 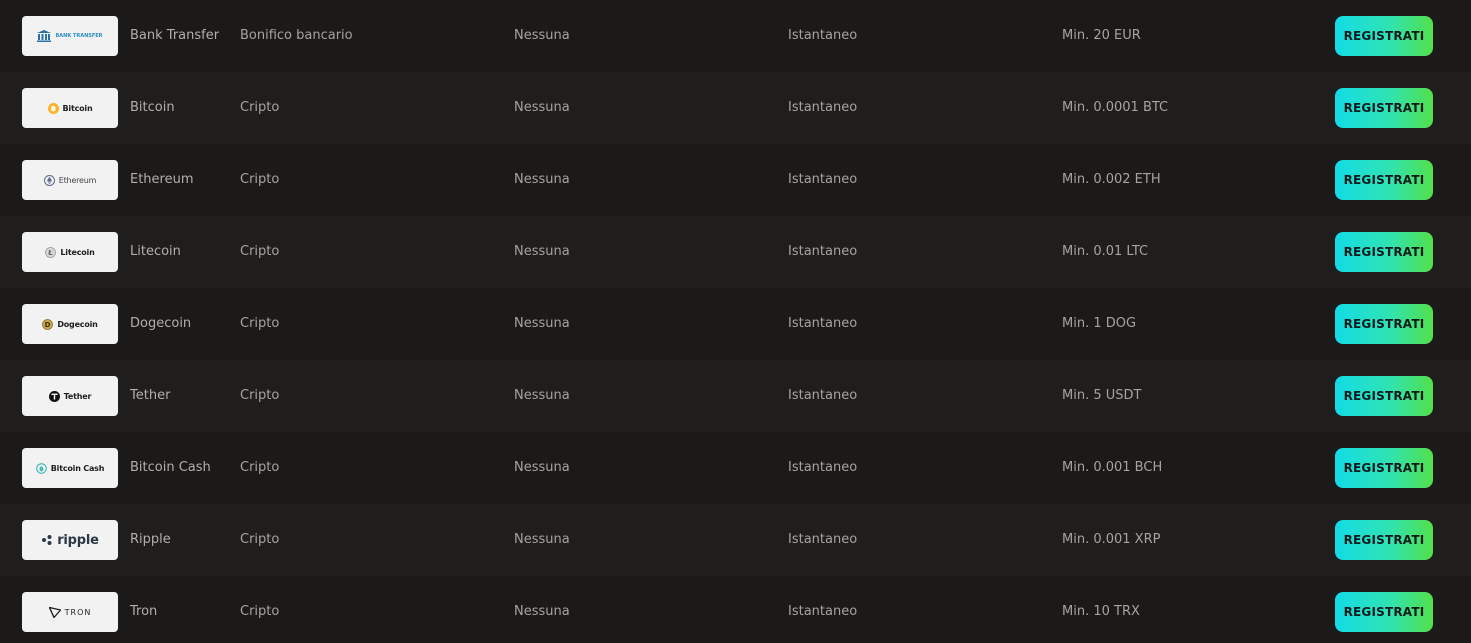 I want to click on bank-transfer-logo: BANK TRANSFER, so click(x=70, y=36).